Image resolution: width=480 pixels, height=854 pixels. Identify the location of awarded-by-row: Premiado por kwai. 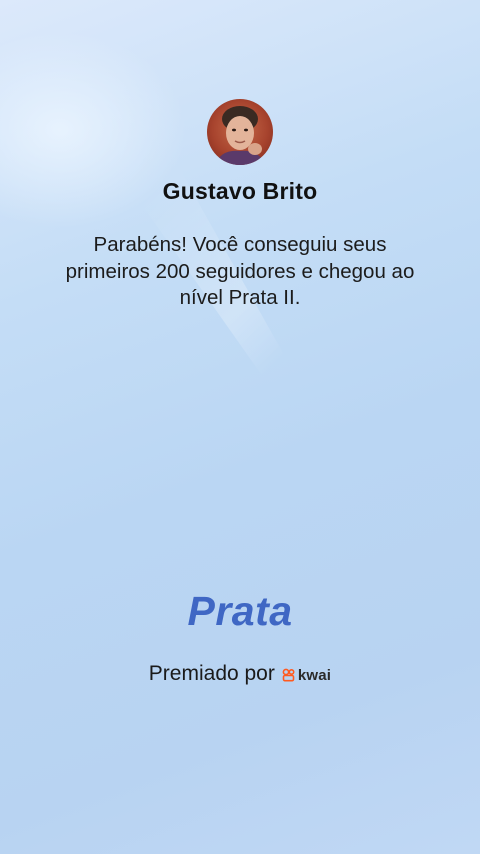
(240, 674).